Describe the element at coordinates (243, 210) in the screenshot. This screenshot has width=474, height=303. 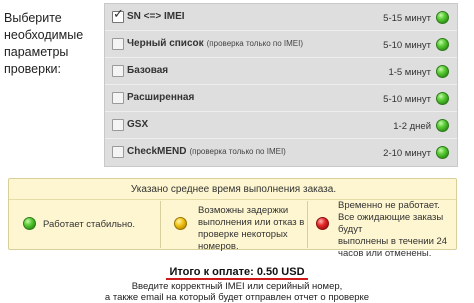
I see `legend-line: Возможны задержки` at that location.